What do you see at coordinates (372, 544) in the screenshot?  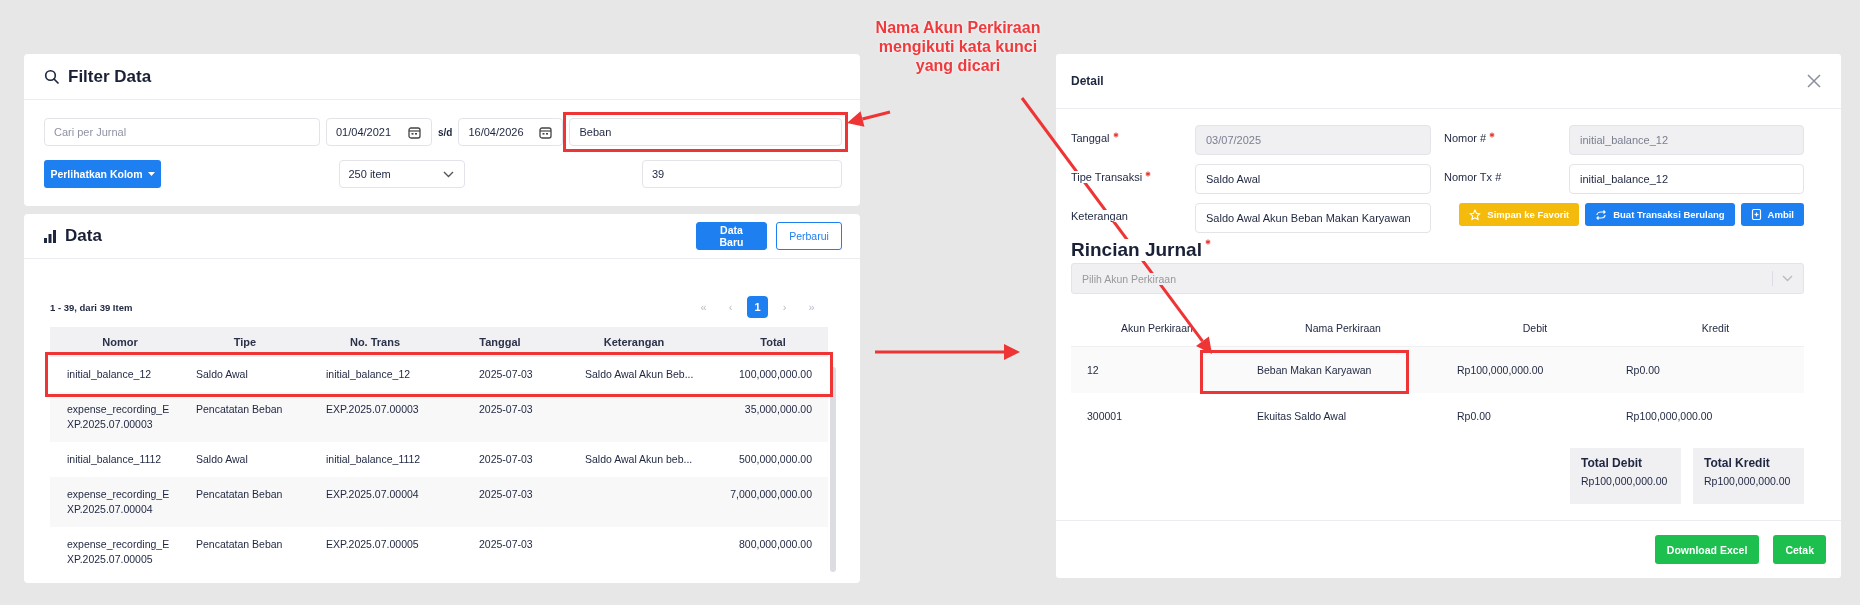 I see `table-cell-text: EXP.2025.07.00005` at bounding box center [372, 544].